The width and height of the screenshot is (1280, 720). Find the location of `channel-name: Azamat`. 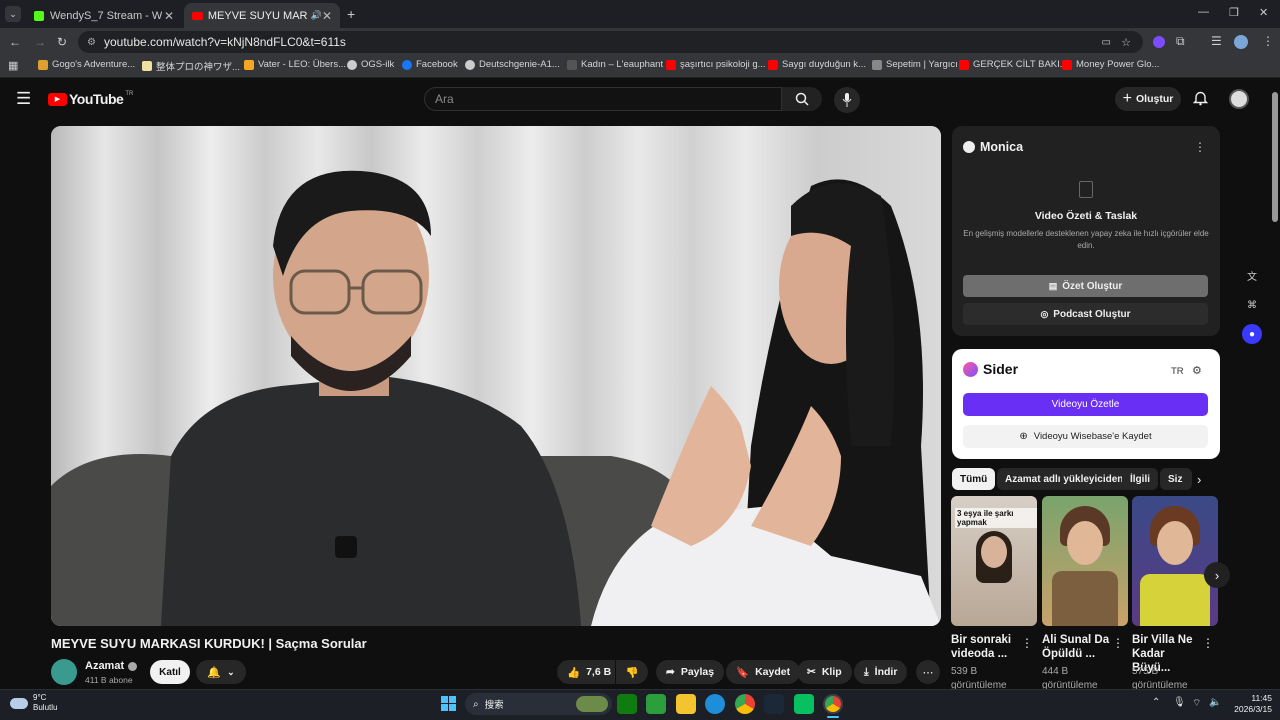

channel-name: Azamat is located at coordinates (111, 666).